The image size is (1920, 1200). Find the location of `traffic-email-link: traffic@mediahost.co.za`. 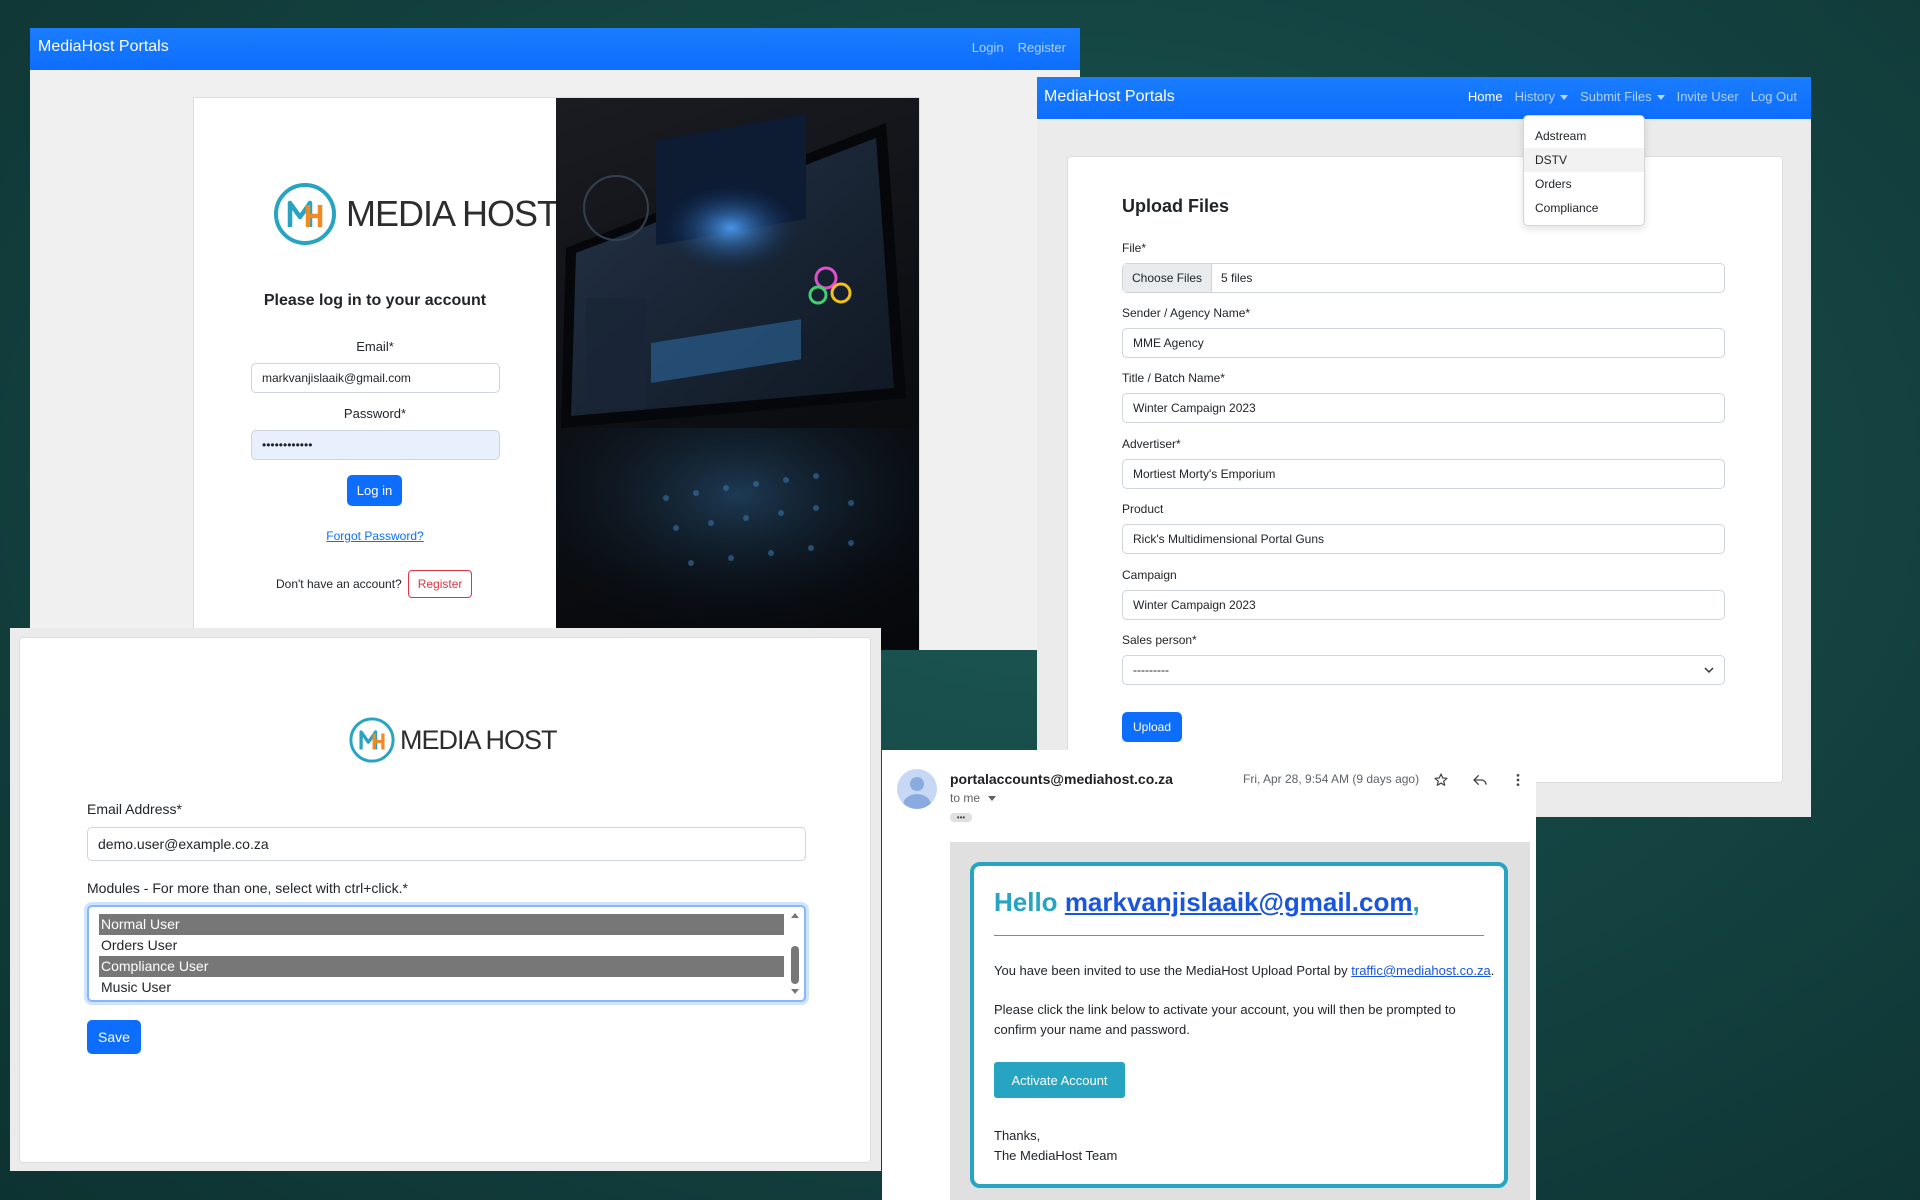

traffic-email-link: traffic@mediahost.co.za is located at coordinates (1420, 970).